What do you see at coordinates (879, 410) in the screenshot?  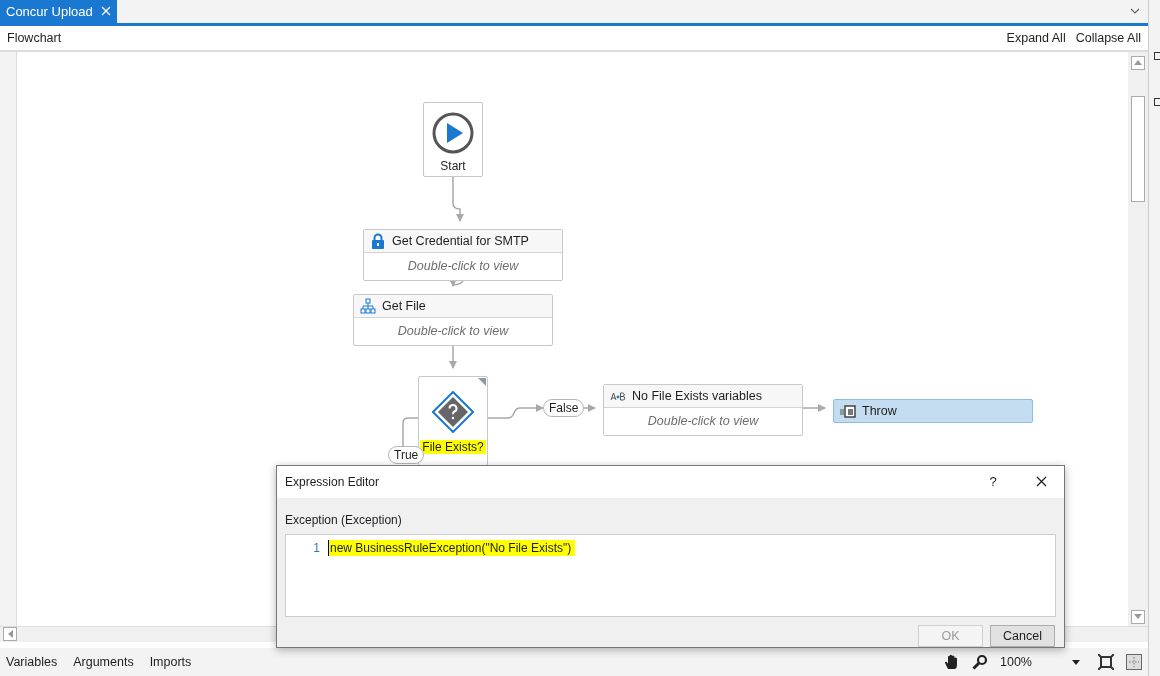 I see `activity-title: Throw` at bounding box center [879, 410].